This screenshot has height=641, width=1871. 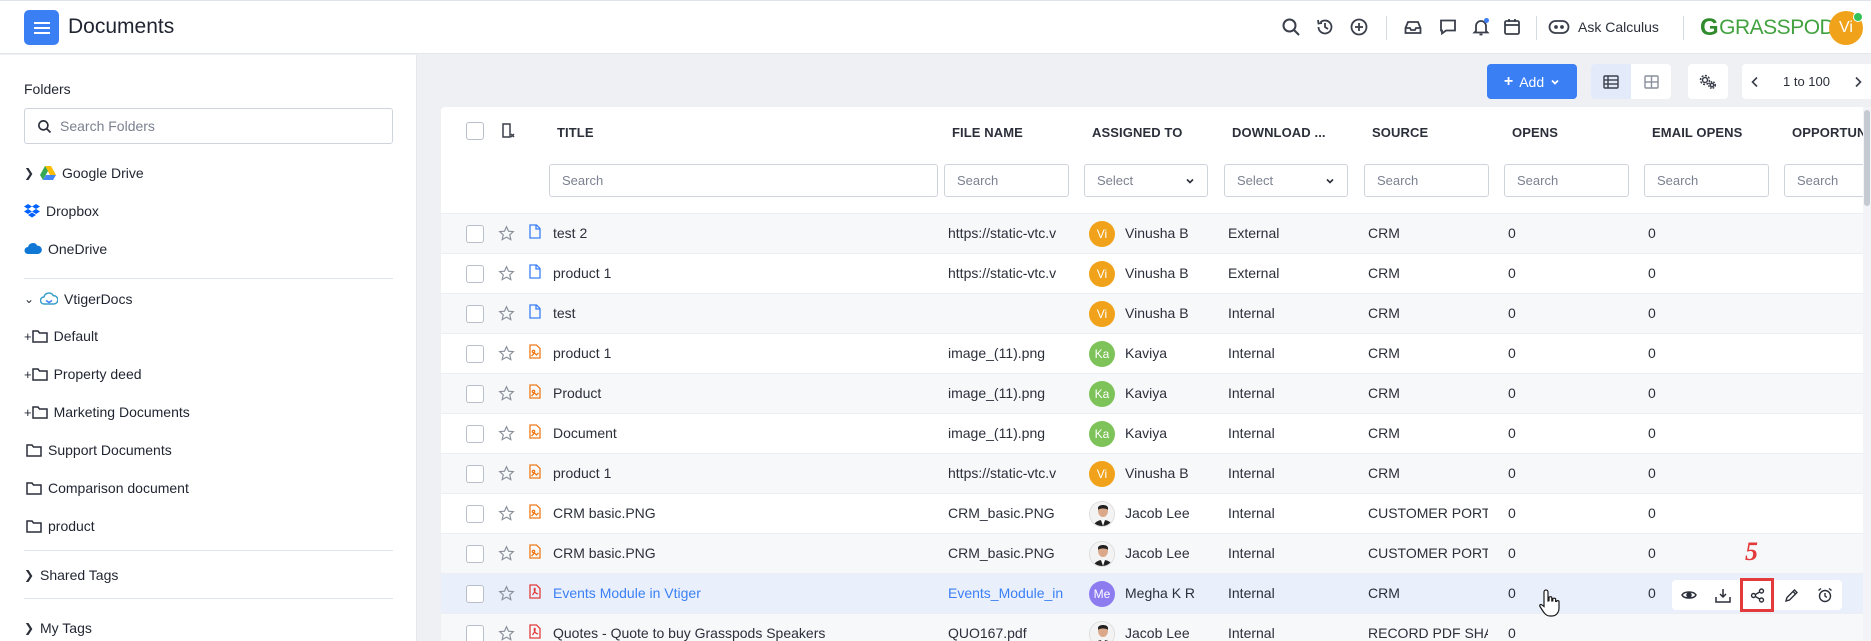 I want to click on col-source: SOURCE, so click(x=1400, y=132).